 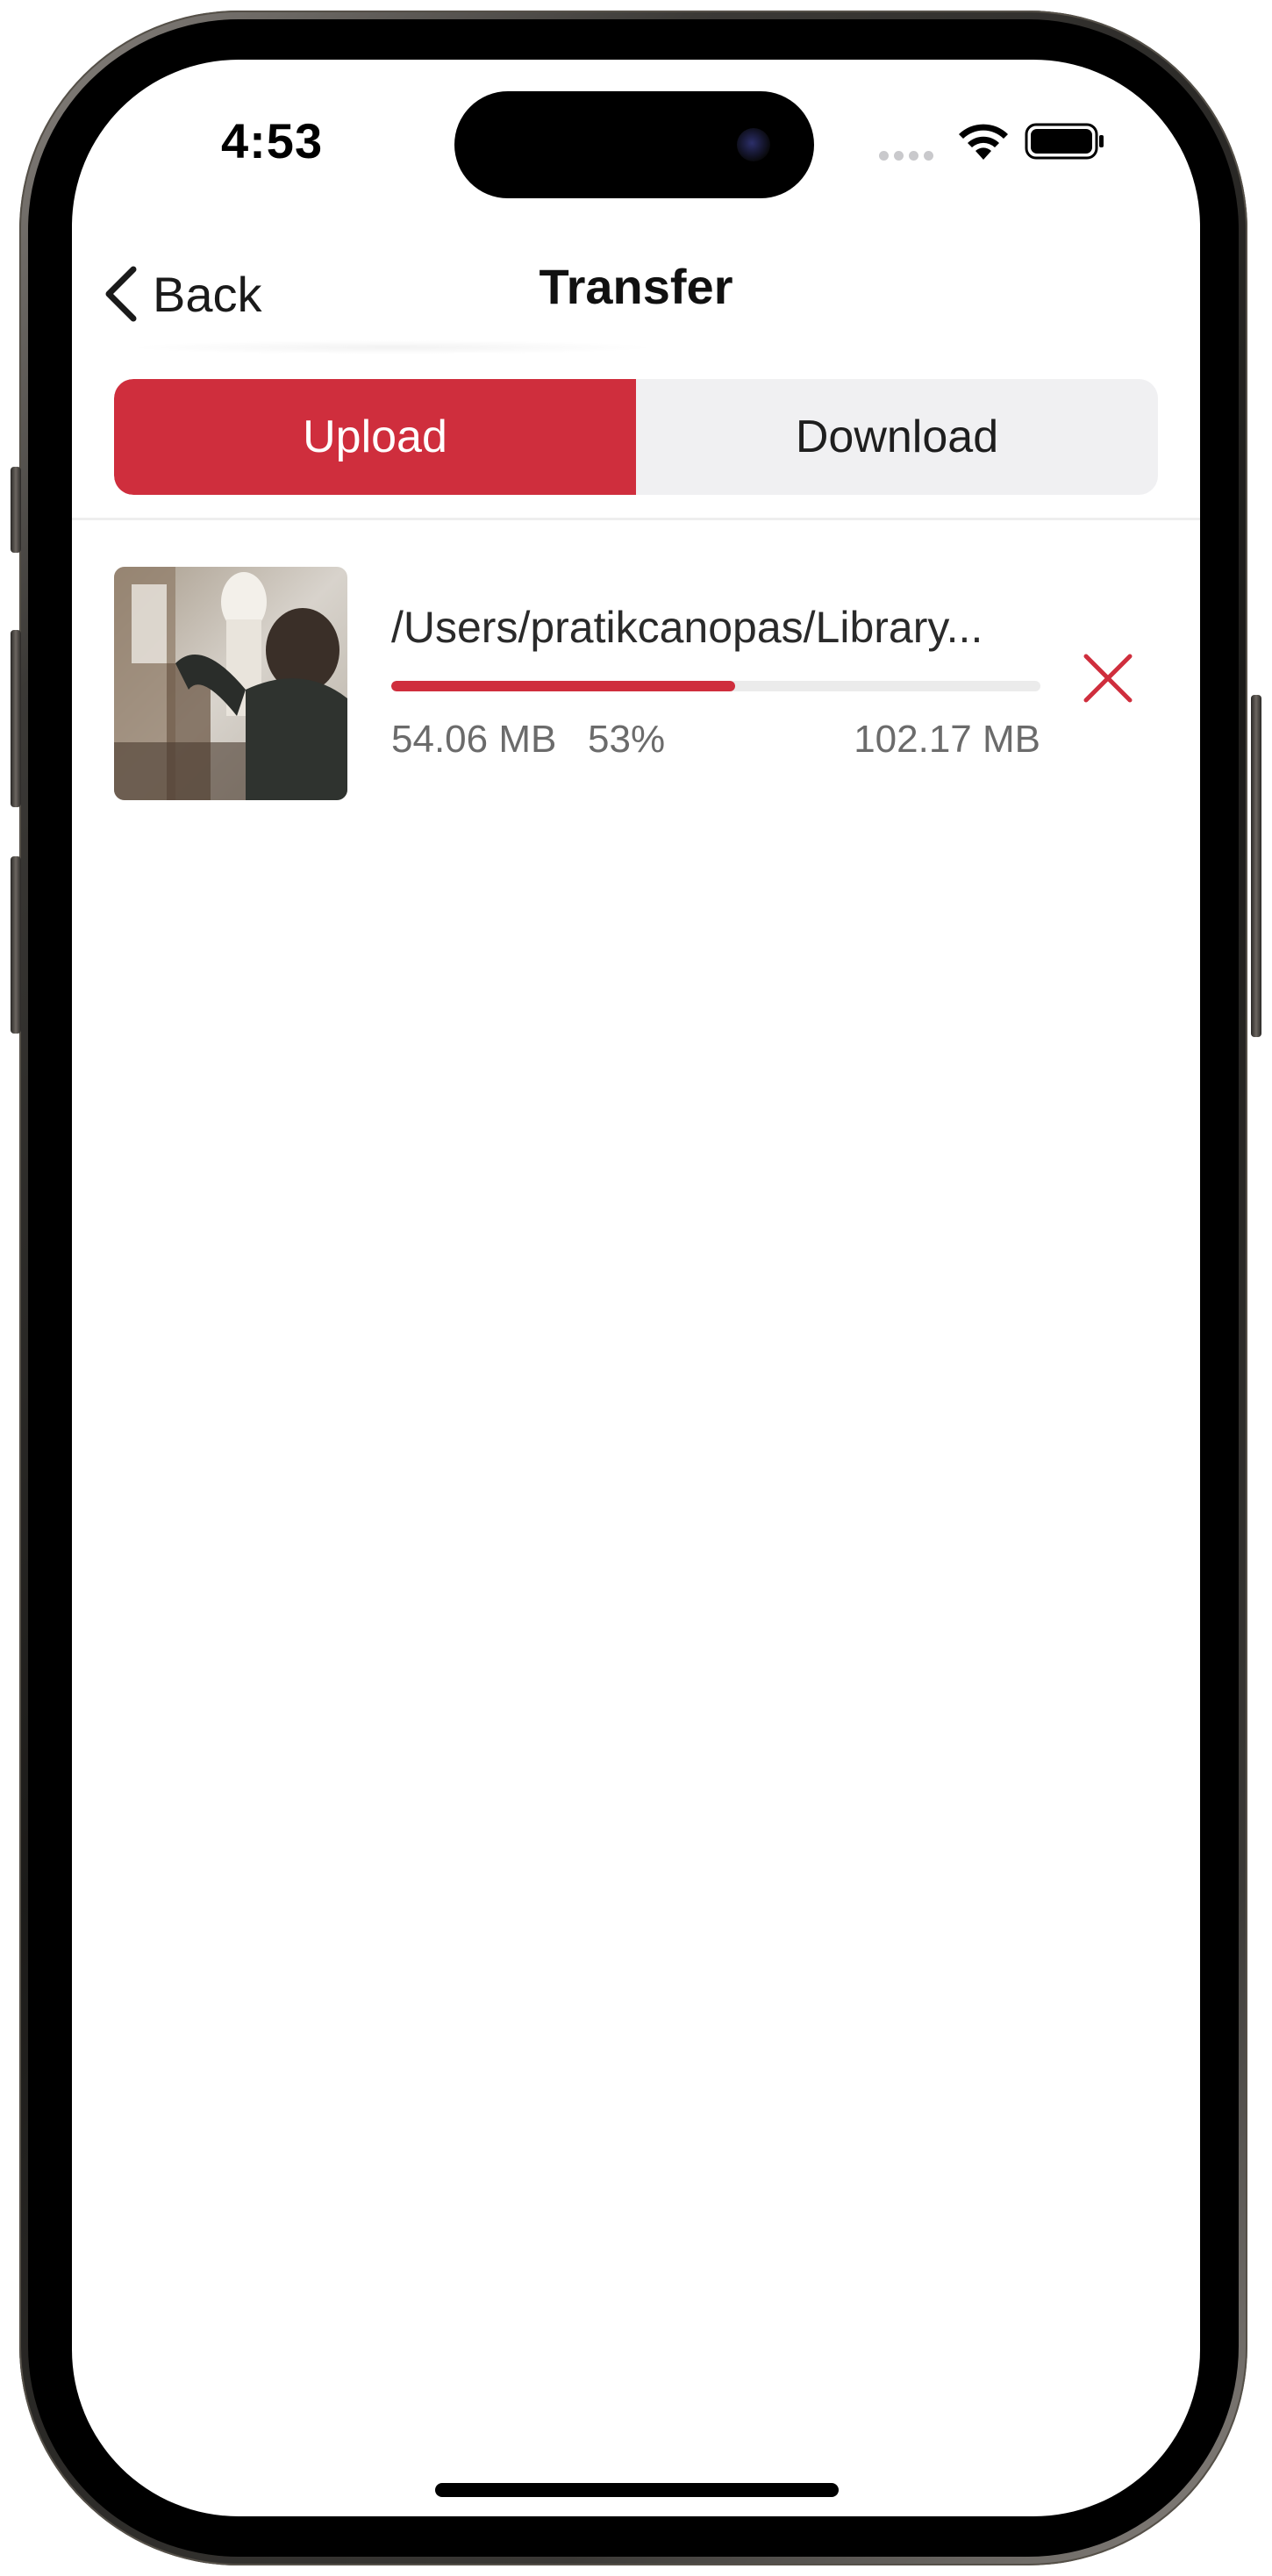 What do you see at coordinates (906, 156) in the screenshot?
I see `signal-dots-icon` at bounding box center [906, 156].